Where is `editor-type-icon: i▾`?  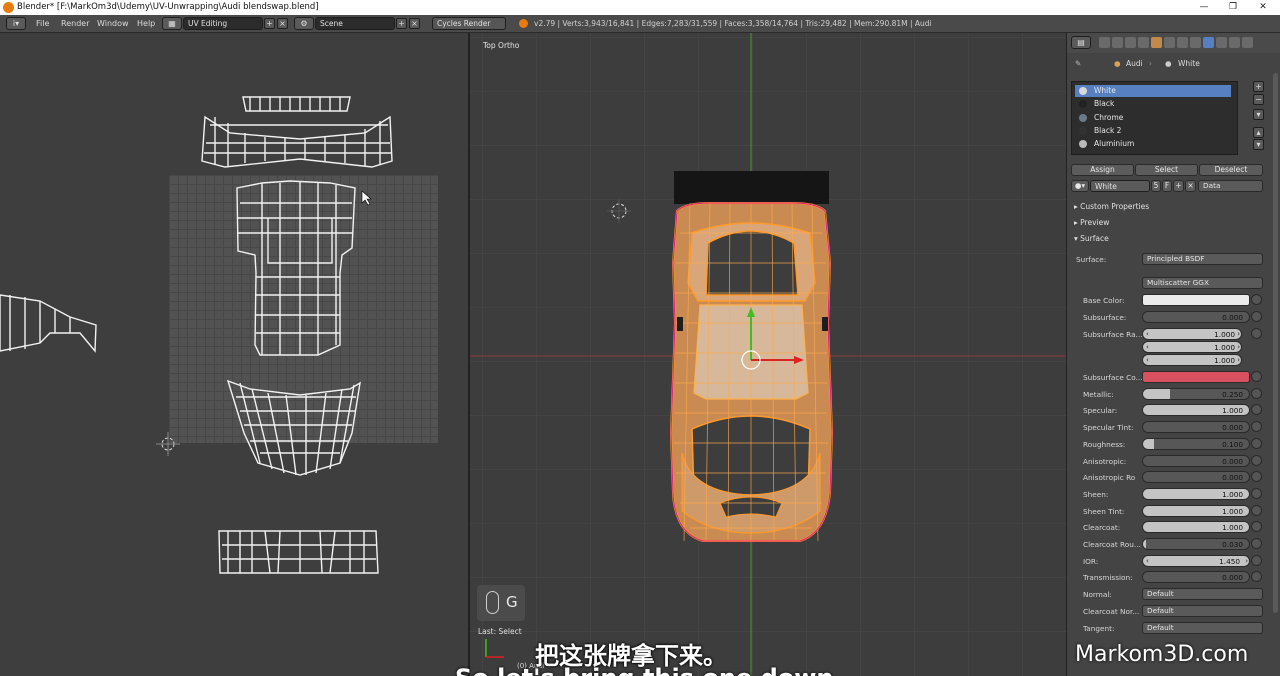
editor-type-icon: i▾ is located at coordinates (16, 23).